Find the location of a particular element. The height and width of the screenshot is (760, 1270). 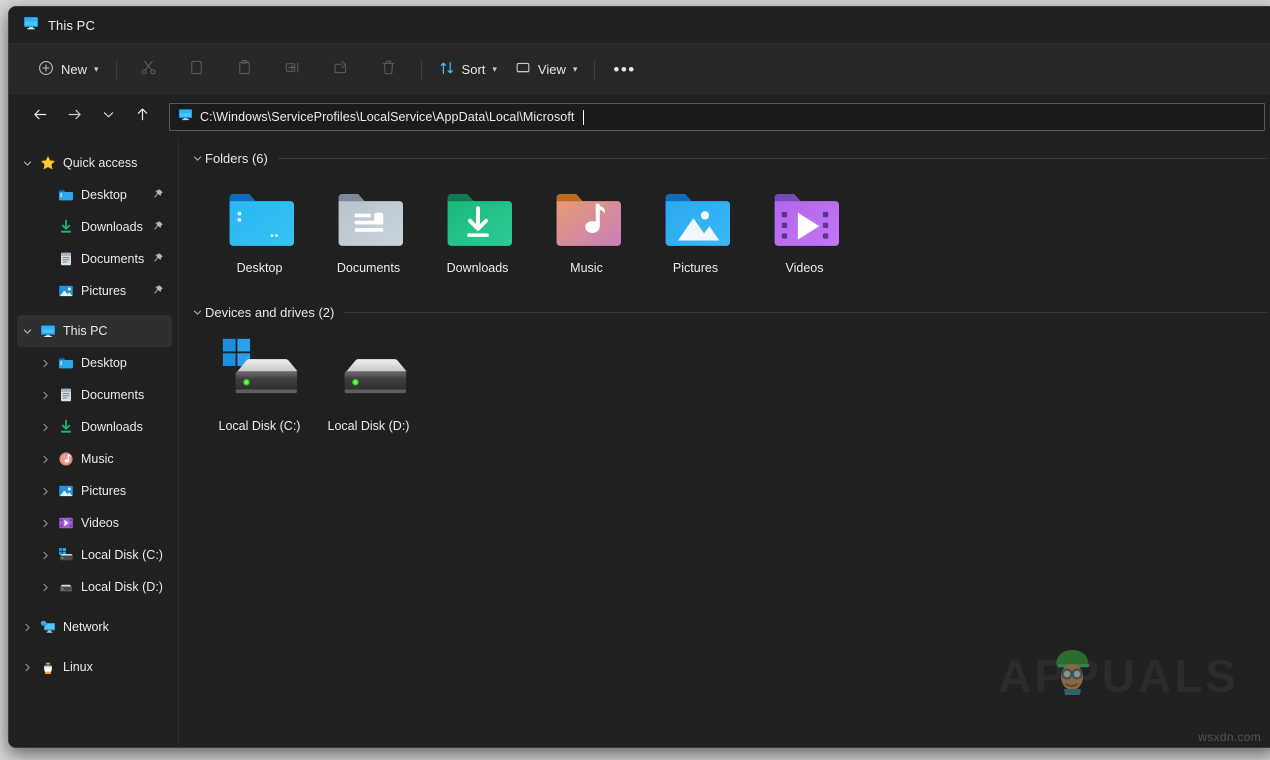

group-header-folders: Folders (6) is located at coordinates (728, 158).